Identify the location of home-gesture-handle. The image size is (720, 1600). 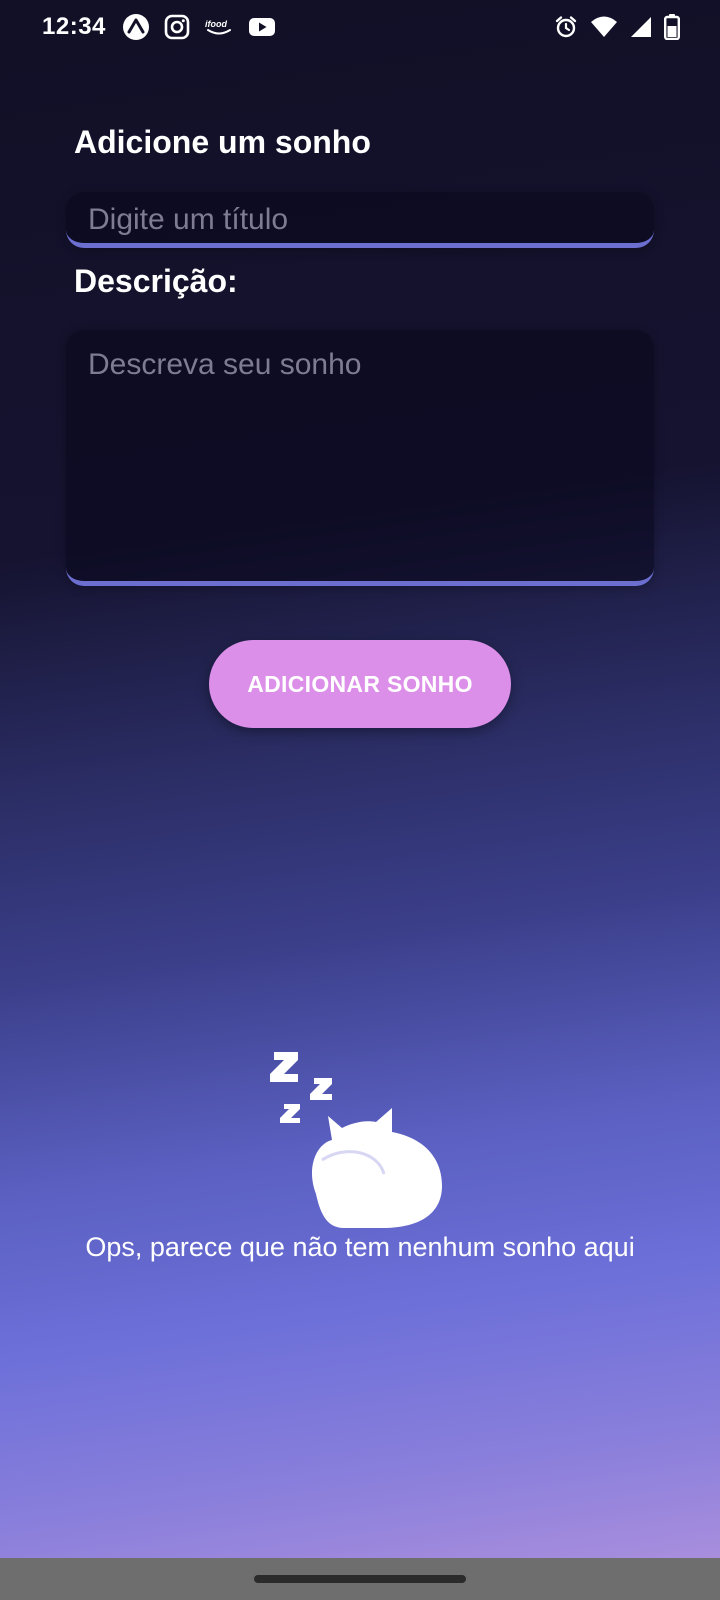
(360, 1579).